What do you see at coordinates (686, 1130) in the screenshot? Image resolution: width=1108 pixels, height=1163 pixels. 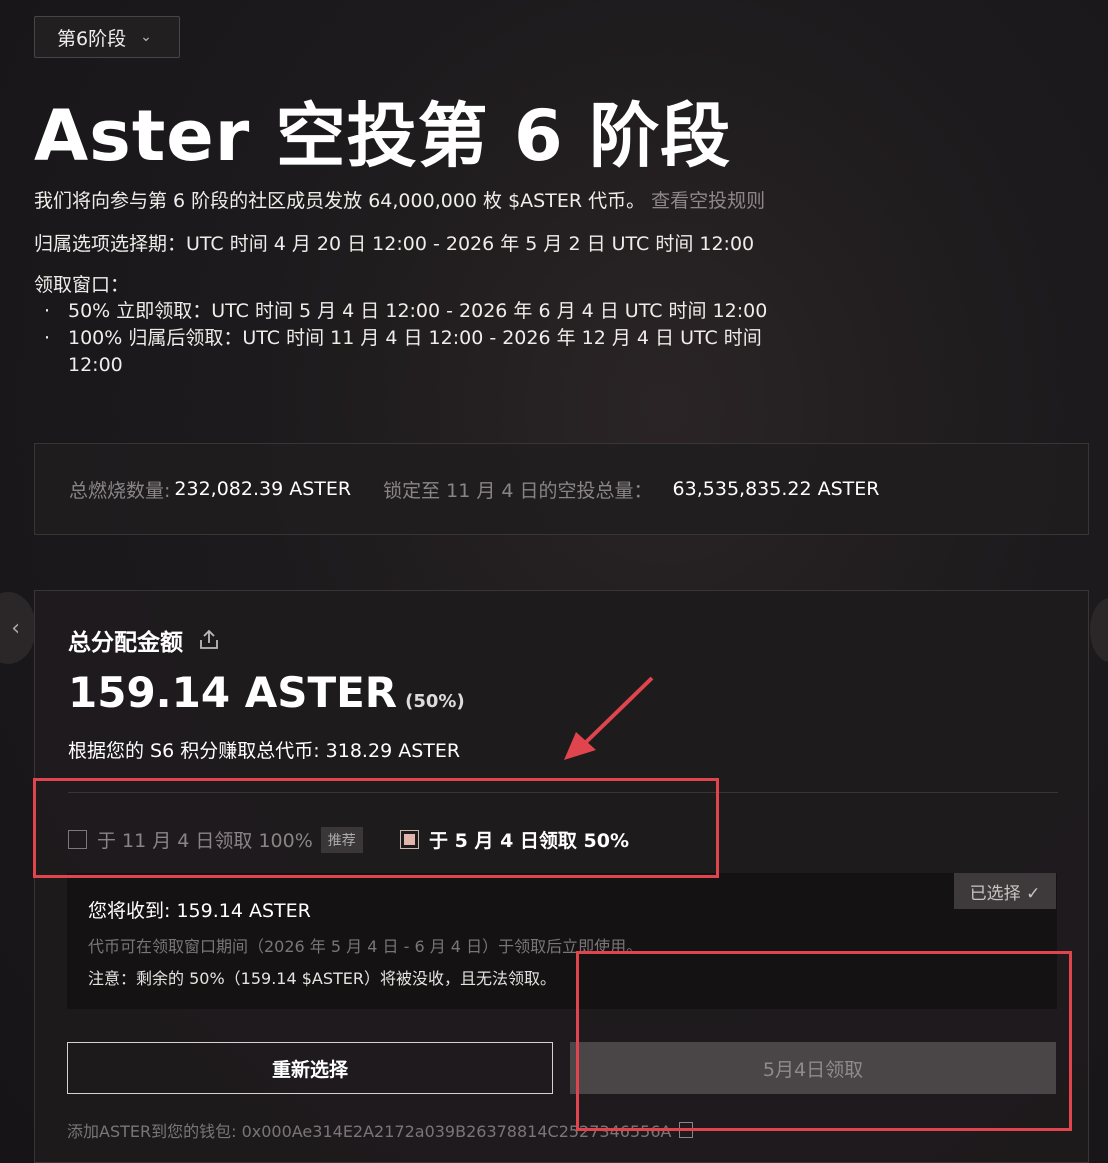 I see `copy-icon` at bounding box center [686, 1130].